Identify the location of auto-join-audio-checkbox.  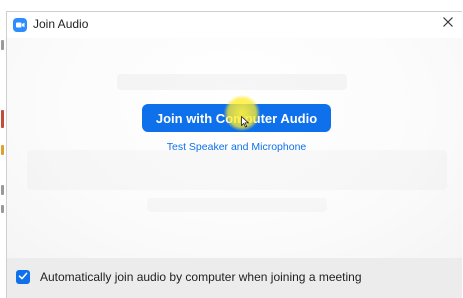
(23, 277).